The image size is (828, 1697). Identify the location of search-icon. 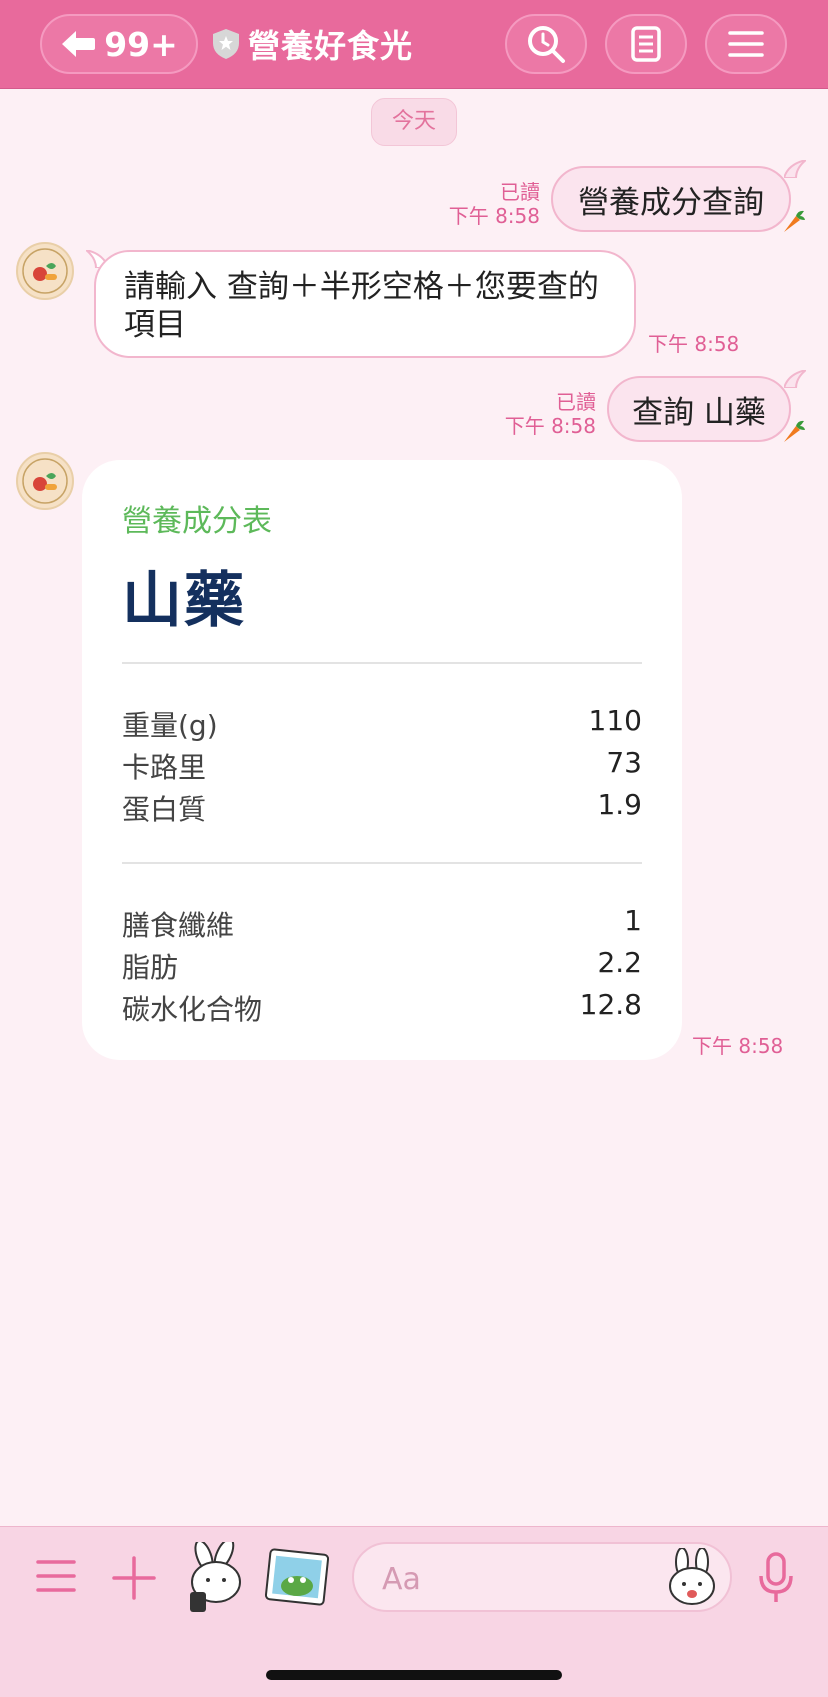
(546, 44).